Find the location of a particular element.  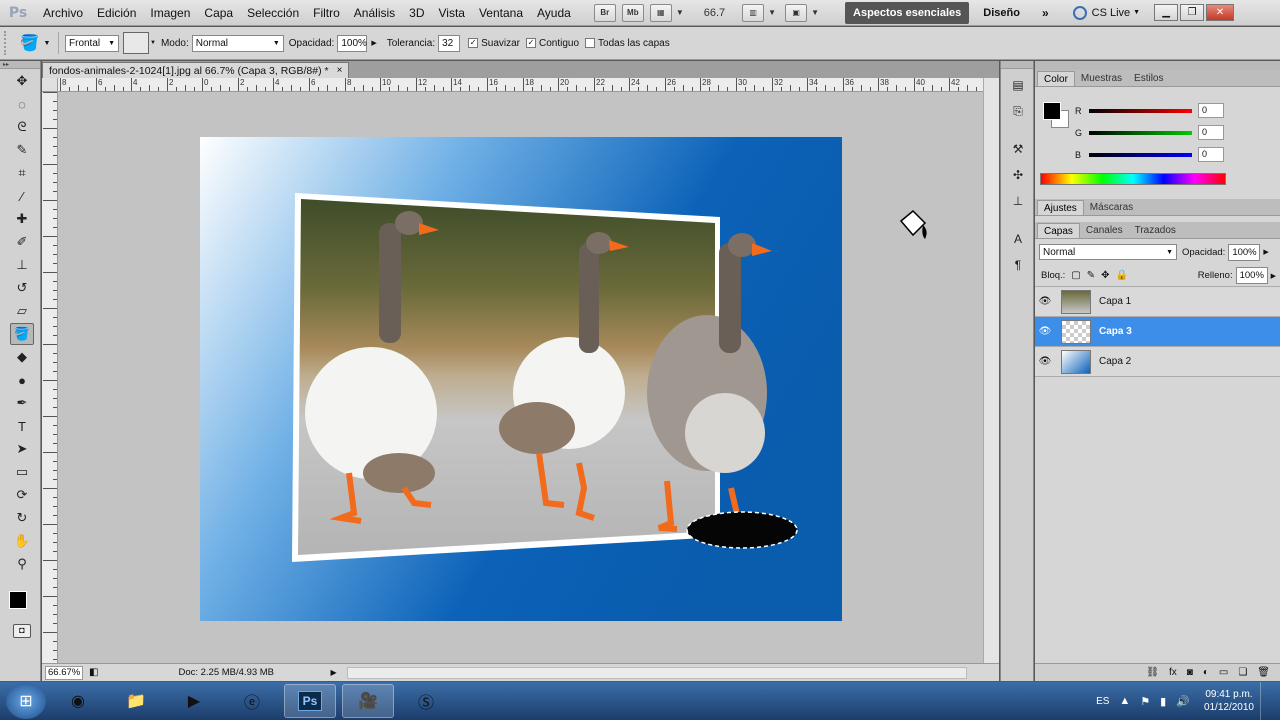

opacity-input: 100% is located at coordinates (352, 43).